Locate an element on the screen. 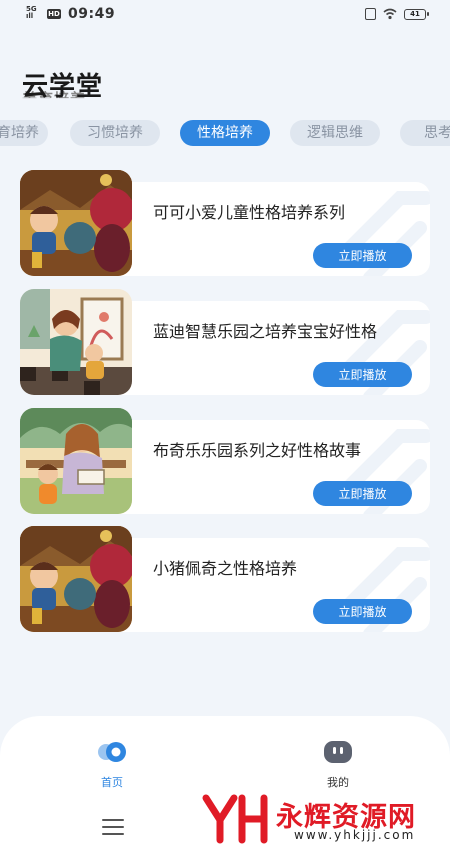  course-card: 蓝迪智慧乐园之培养宝宝好性格 立即播放 is located at coordinates (225, 342).